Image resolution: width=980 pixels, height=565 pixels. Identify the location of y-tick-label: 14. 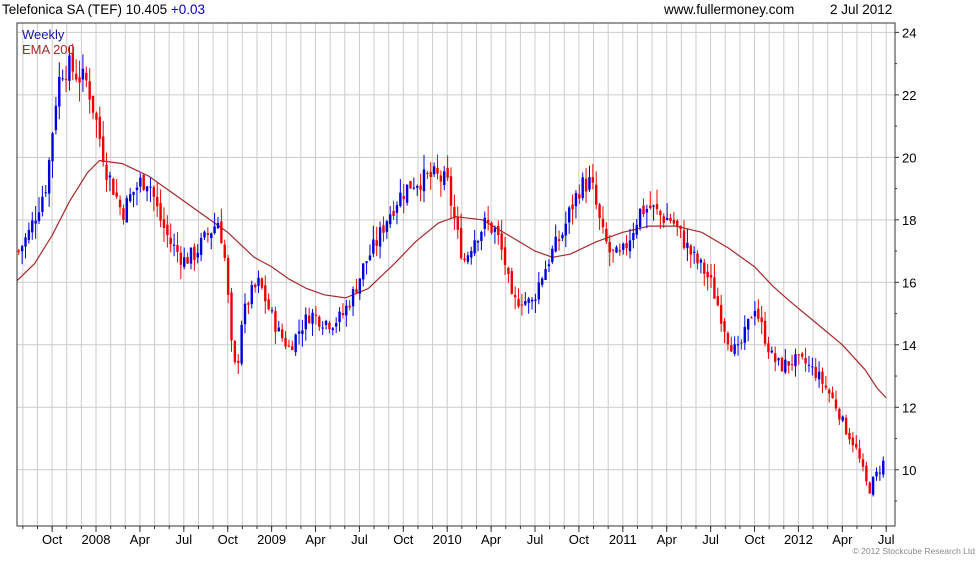
(909, 345).